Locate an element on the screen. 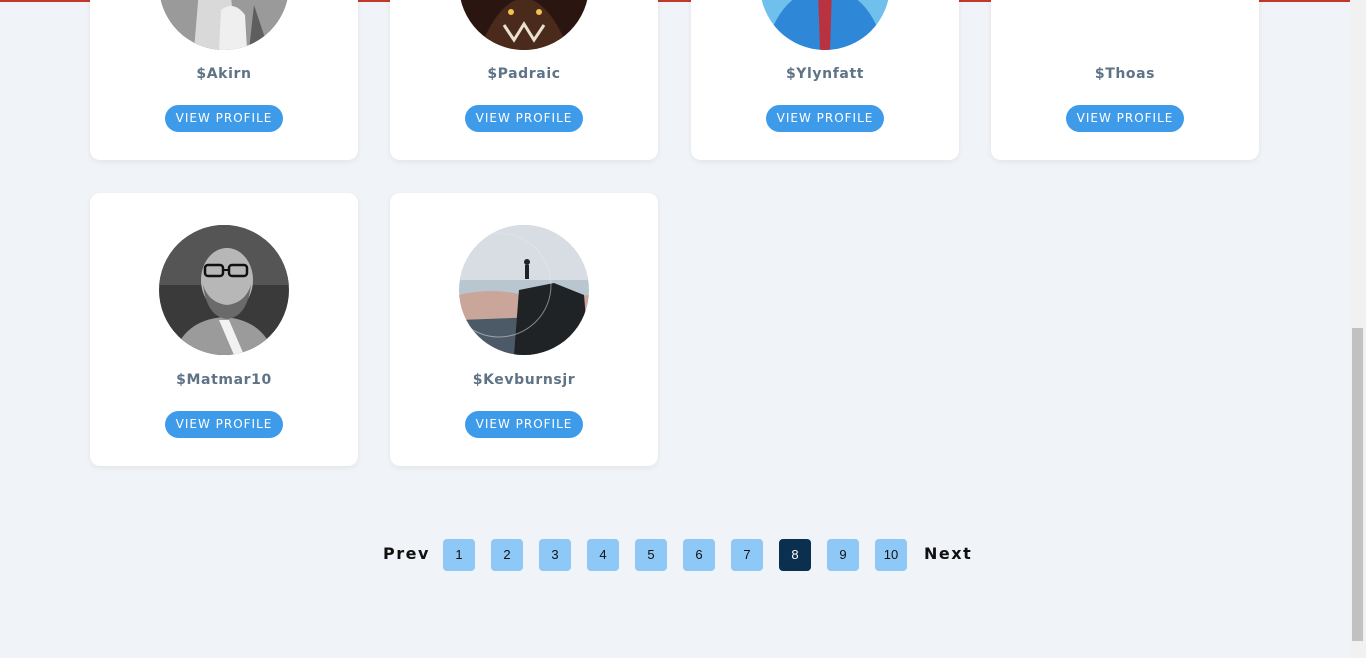  page-button-7: 7 is located at coordinates (747, 555).